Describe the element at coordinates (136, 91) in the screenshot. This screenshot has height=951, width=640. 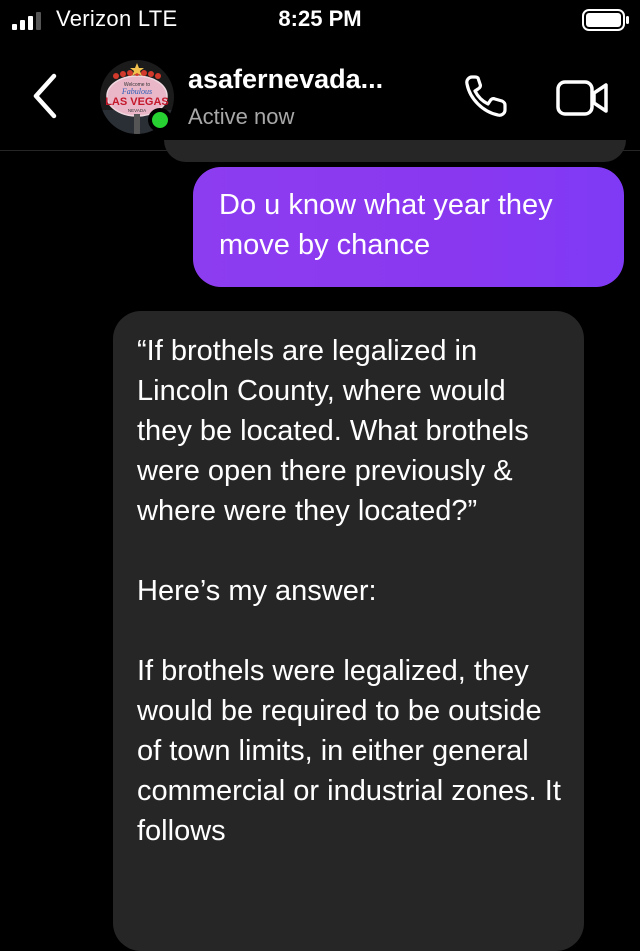
I see `avatar-line-2: Fabulous` at that location.